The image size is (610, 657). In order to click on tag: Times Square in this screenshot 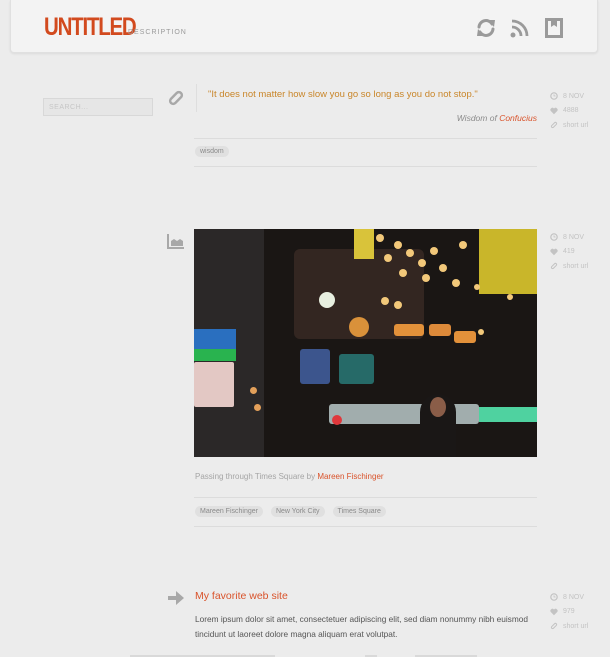, I will do `click(359, 511)`.